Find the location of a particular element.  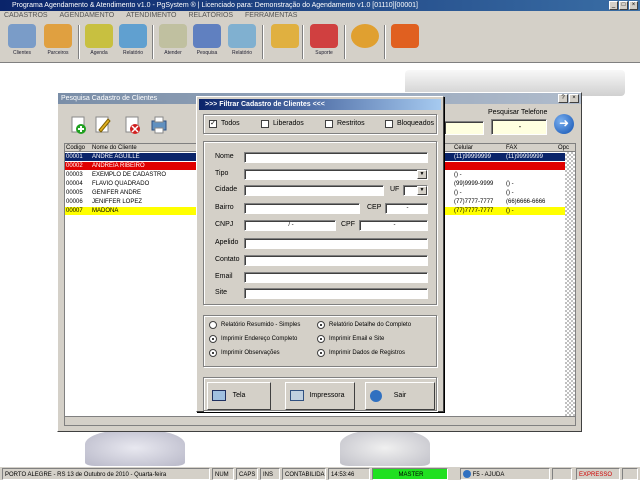

toolbar-search-label: Pesquisa is located at coordinates (207, 53).